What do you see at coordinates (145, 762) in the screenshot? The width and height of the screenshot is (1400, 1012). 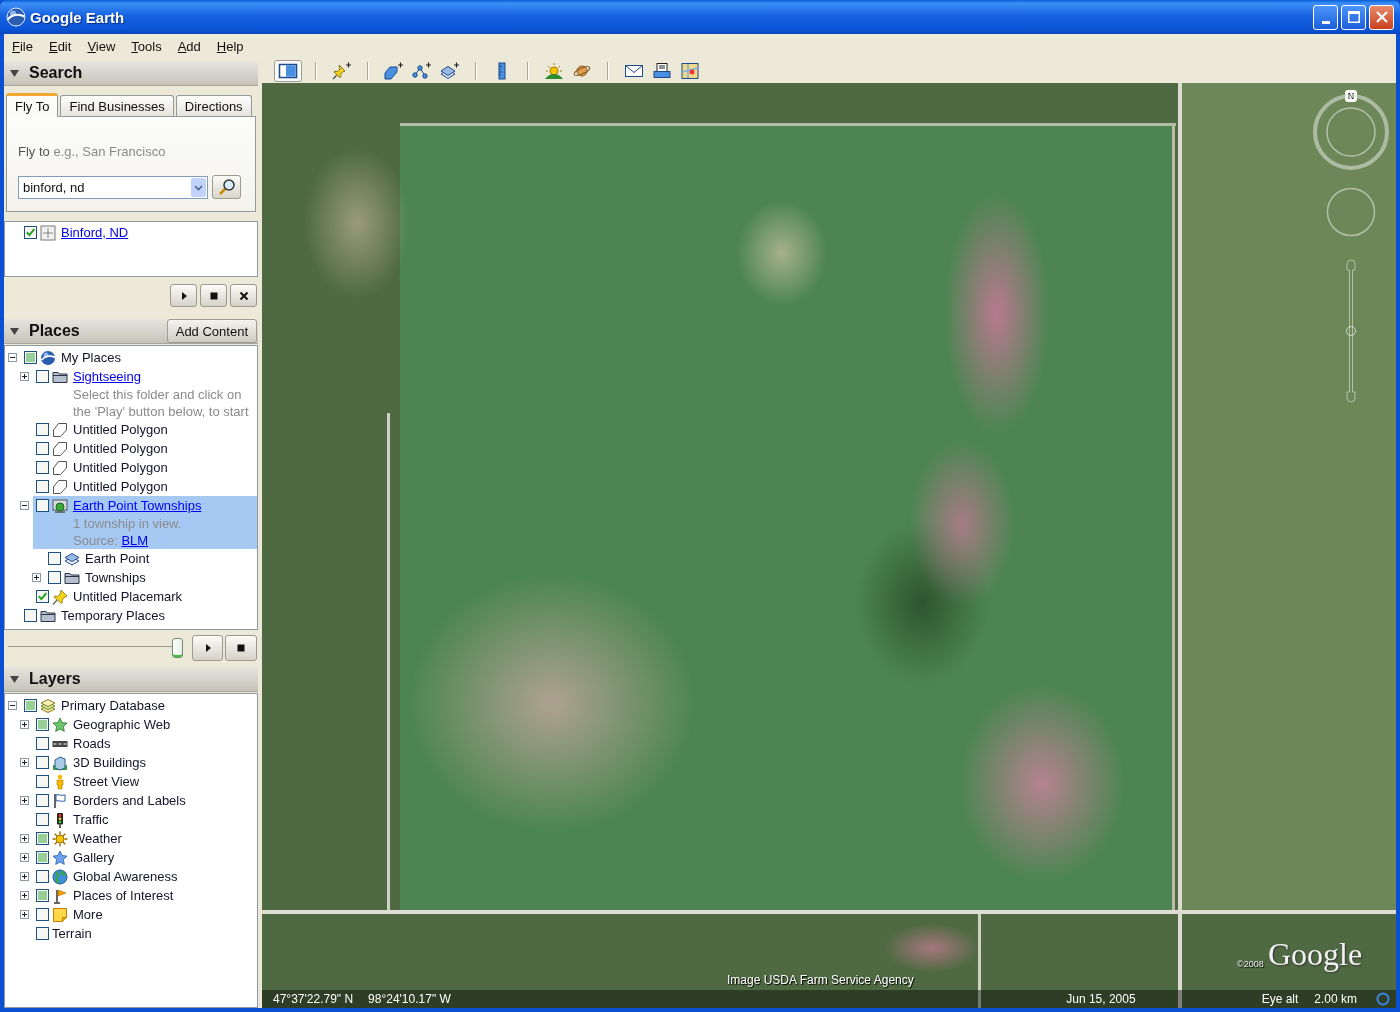 I see `tree-item: 3D Buildings` at bounding box center [145, 762].